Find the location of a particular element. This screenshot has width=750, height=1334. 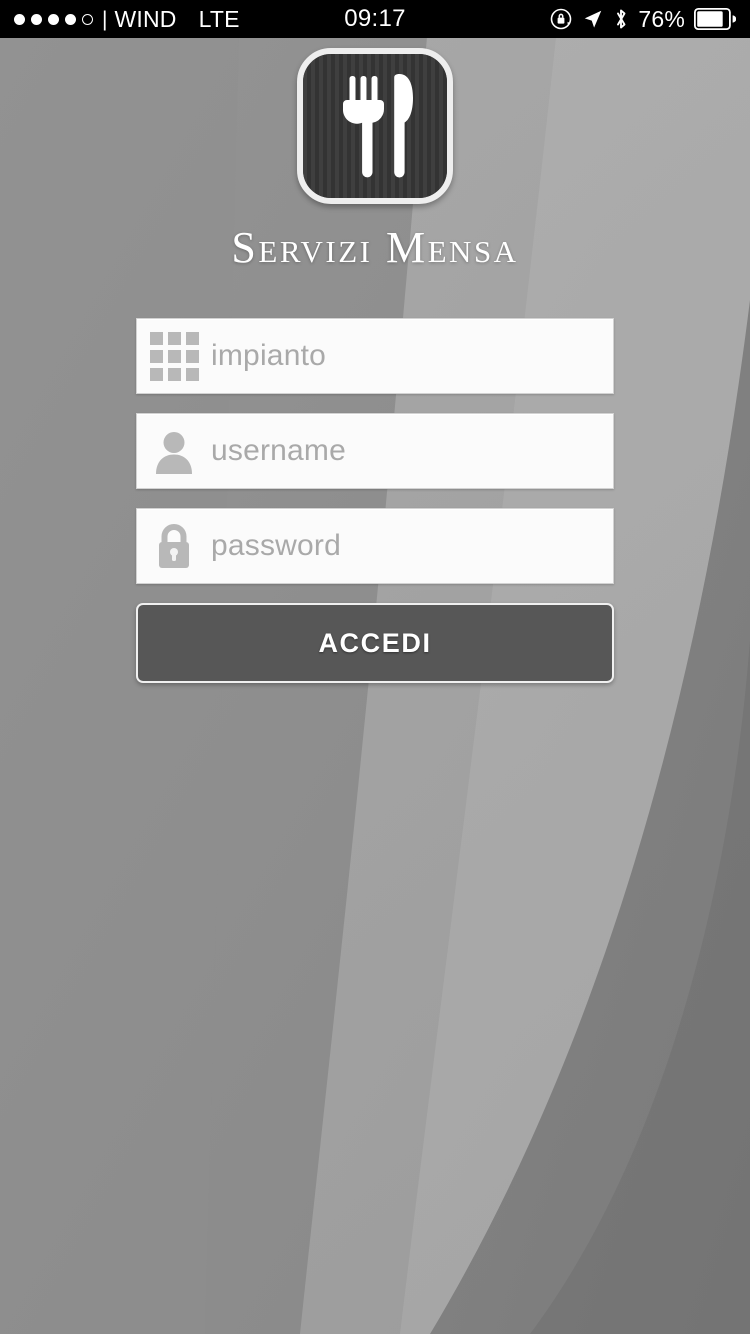

impianto-placeholder: impianto is located at coordinates (268, 355).